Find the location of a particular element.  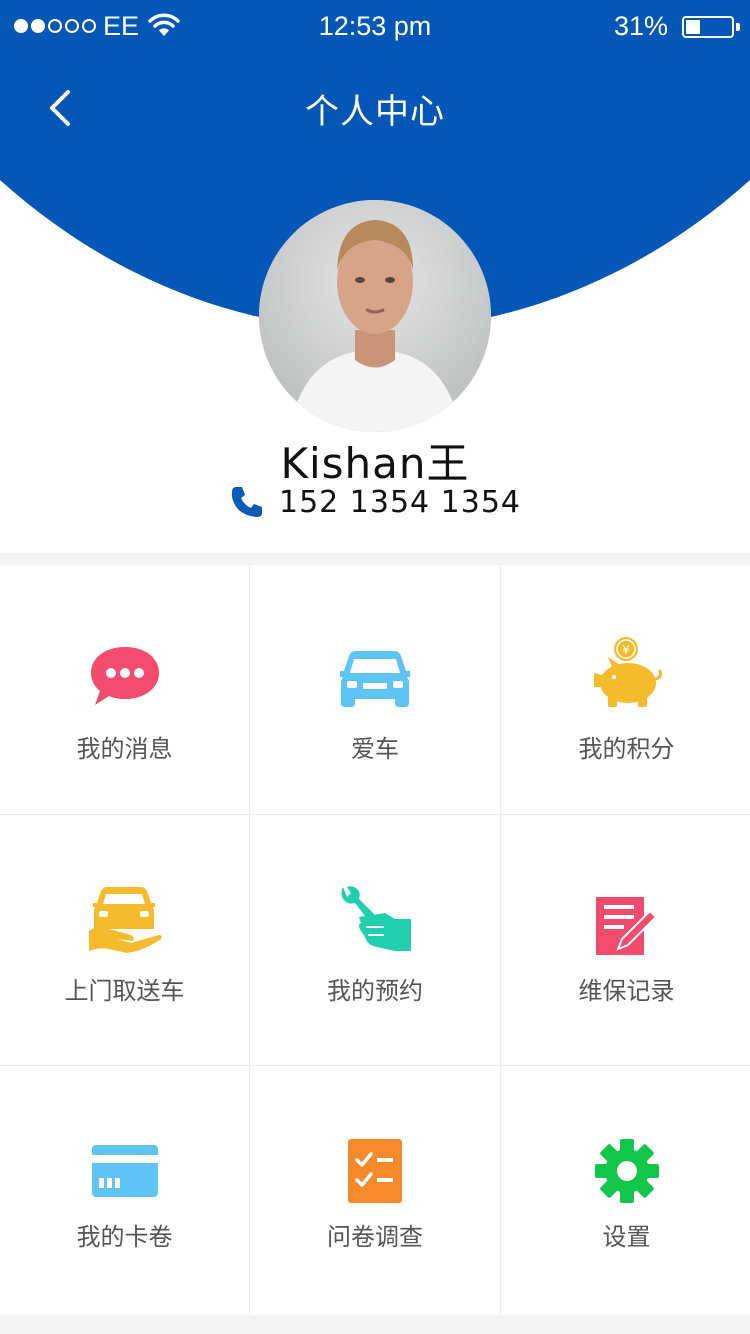

status-bar: EE 12:53 pm 31% is located at coordinates (375, 27).